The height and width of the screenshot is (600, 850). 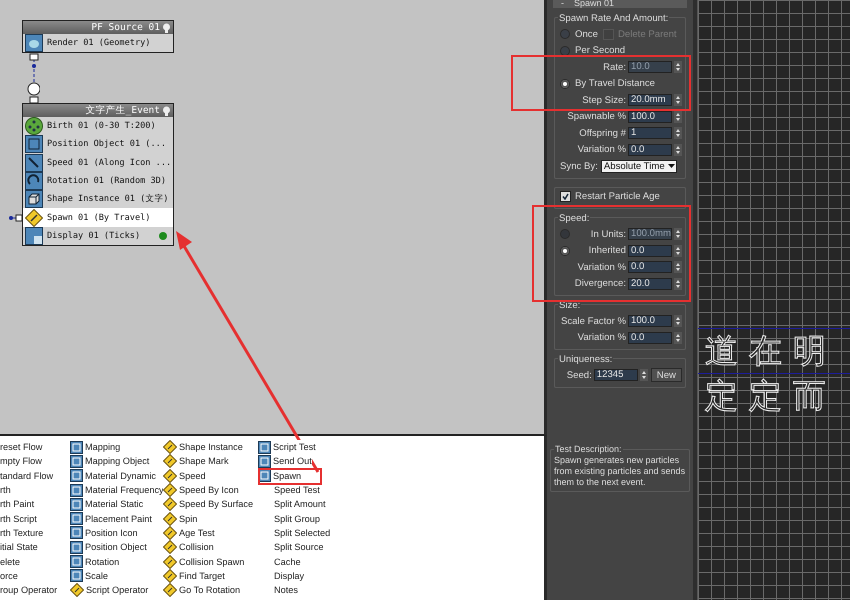 I want to click on depot-item: Go To Rotation, so click(x=201, y=590).